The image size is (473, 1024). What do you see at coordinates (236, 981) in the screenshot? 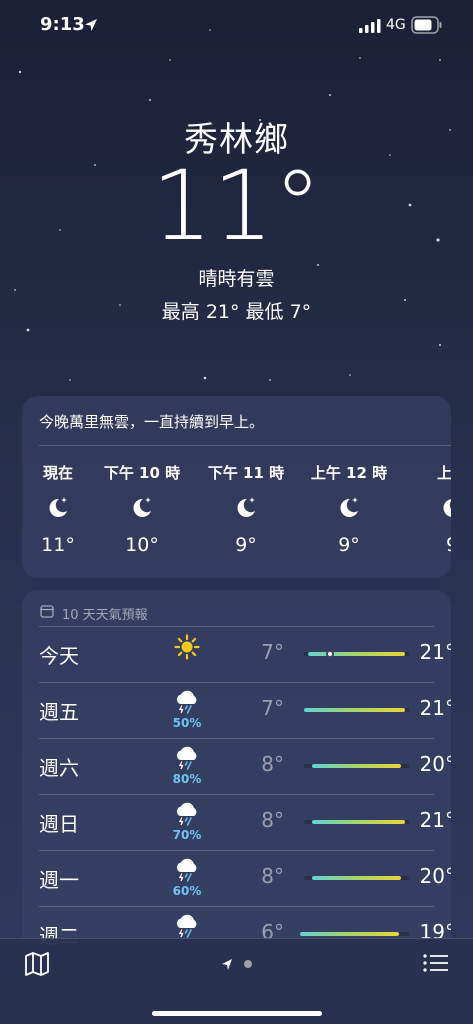
I see `bottom-toolbar` at bounding box center [236, 981].